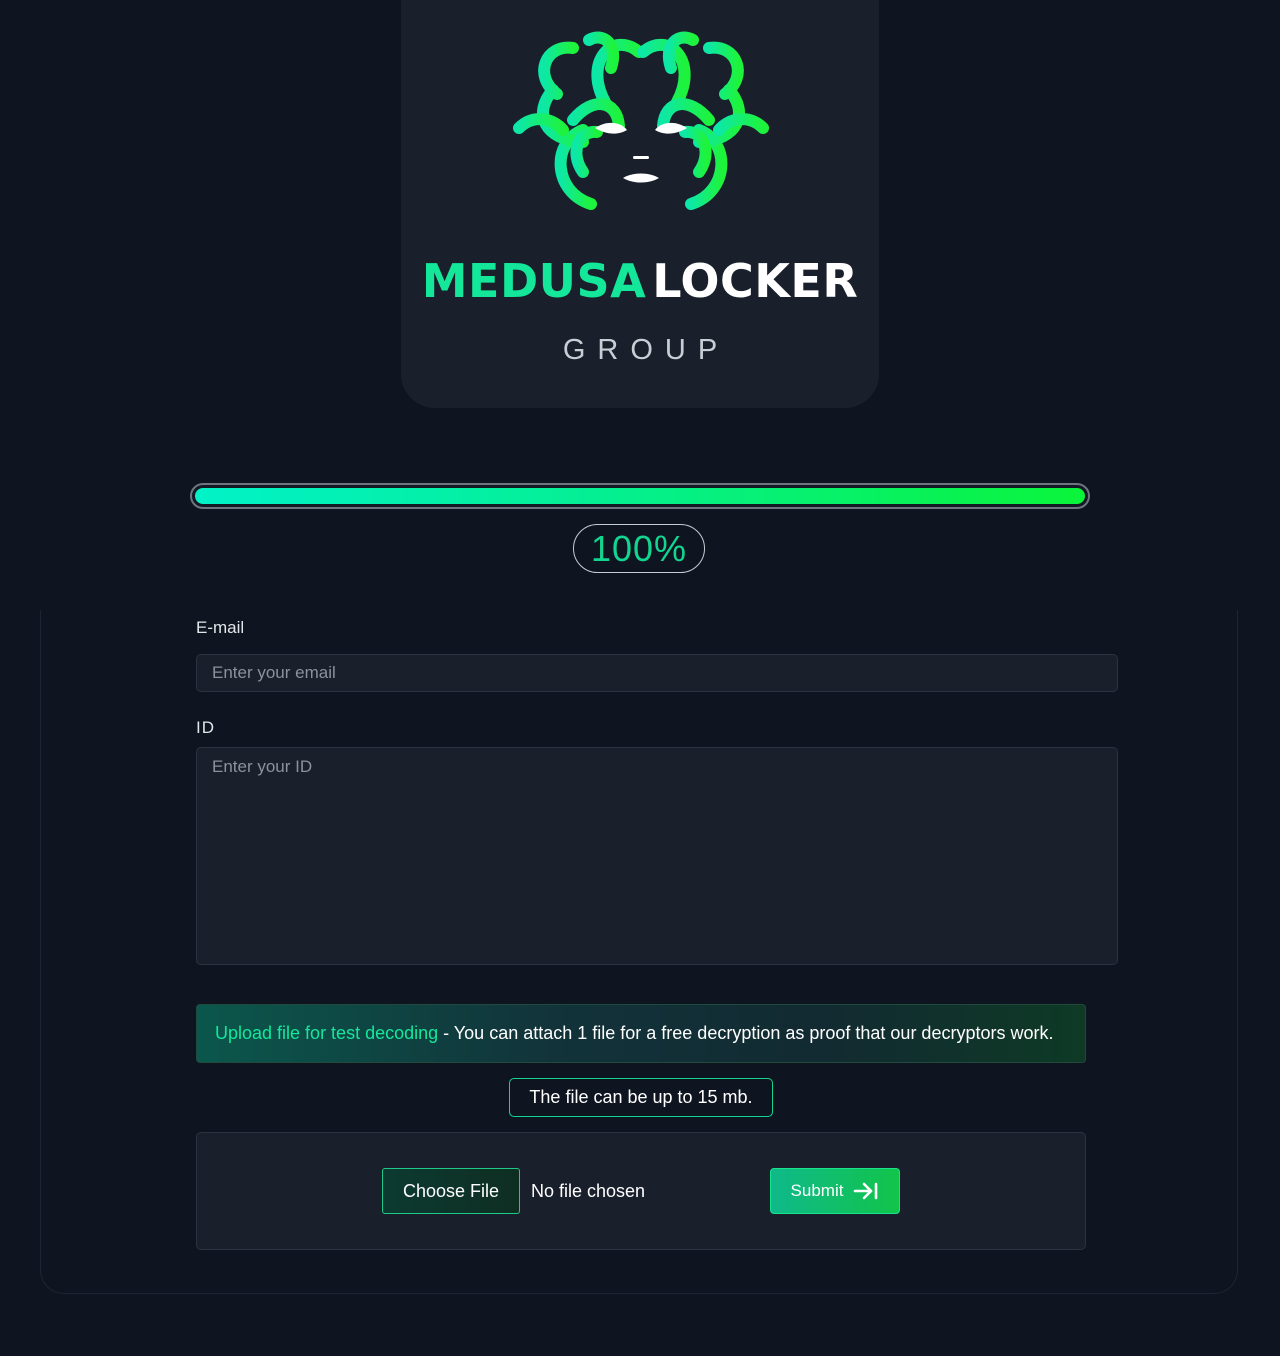  What do you see at coordinates (205, 727) in the screenshot?
I see `id-label: ID` at bounding box center [205, 727].